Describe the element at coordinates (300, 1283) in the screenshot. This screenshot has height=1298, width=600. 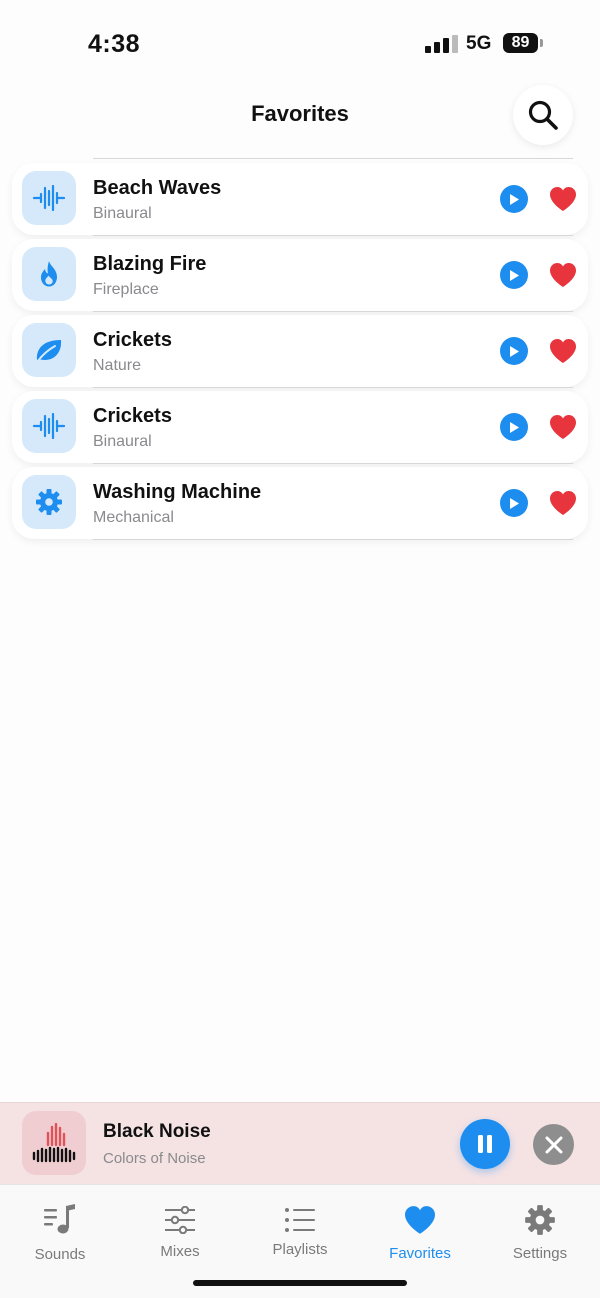
I see `home-indicator` at that location.